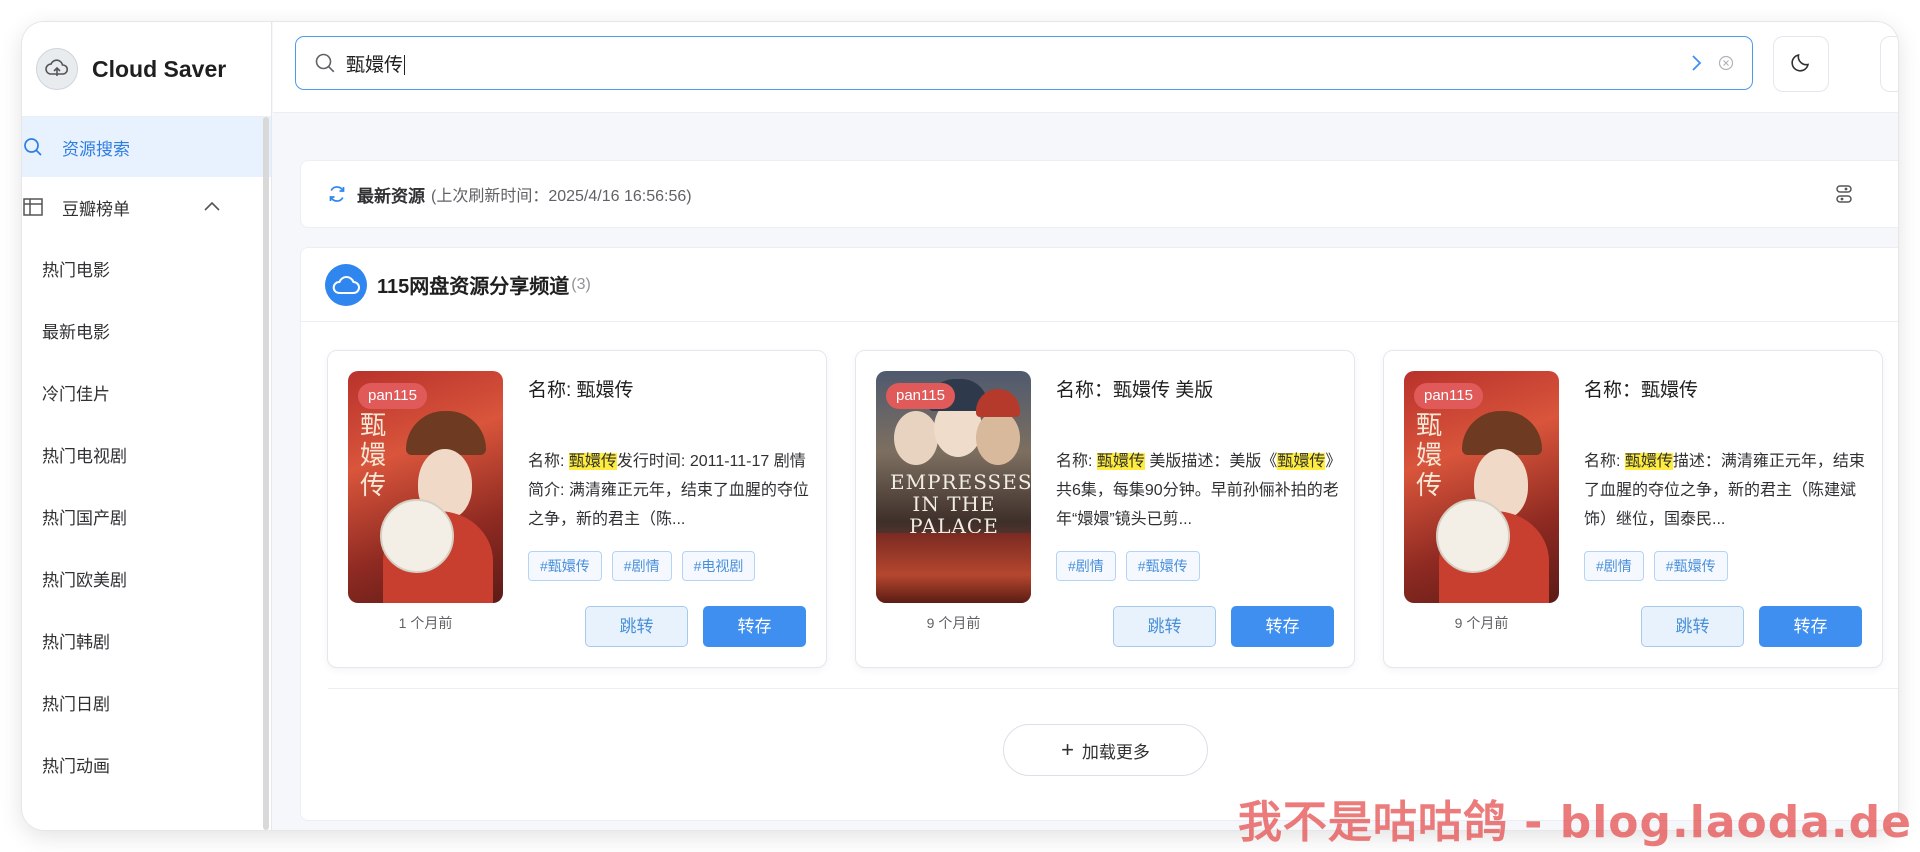 This screenshot has width=1920, height=852. Describe the element at coordinates (146, 702) in the screenshot. I see `sidebar-item-hot-japanese: 热门日剧` at that location.